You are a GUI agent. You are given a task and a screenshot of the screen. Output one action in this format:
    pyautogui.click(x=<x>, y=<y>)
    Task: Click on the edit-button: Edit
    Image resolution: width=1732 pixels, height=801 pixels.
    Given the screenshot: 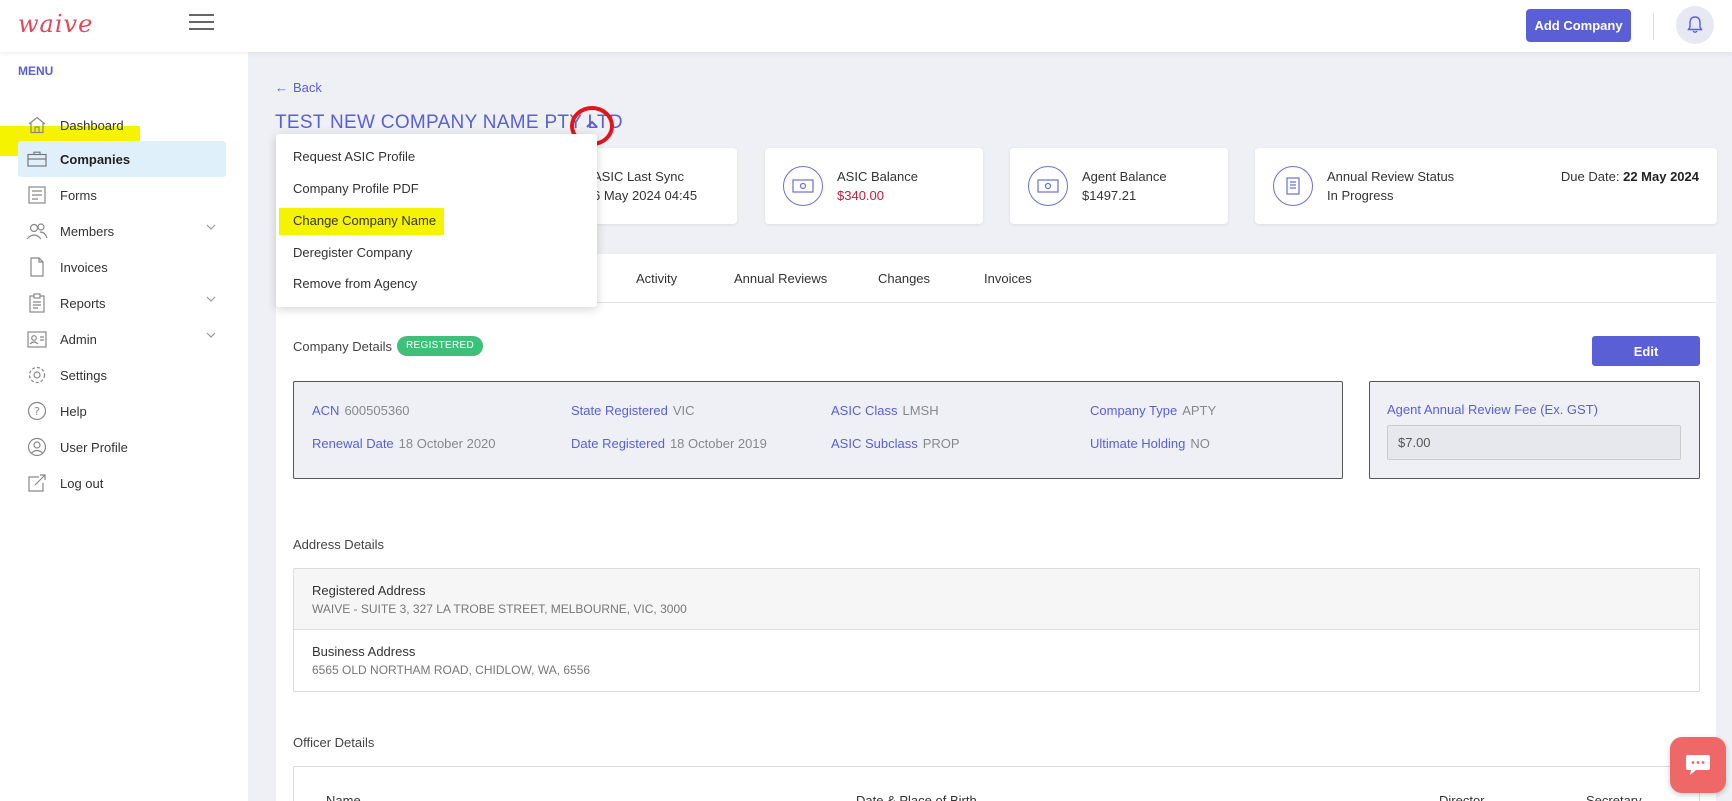 What is the action you would take?
    pyautogui.click(x=1646, y=351)
    